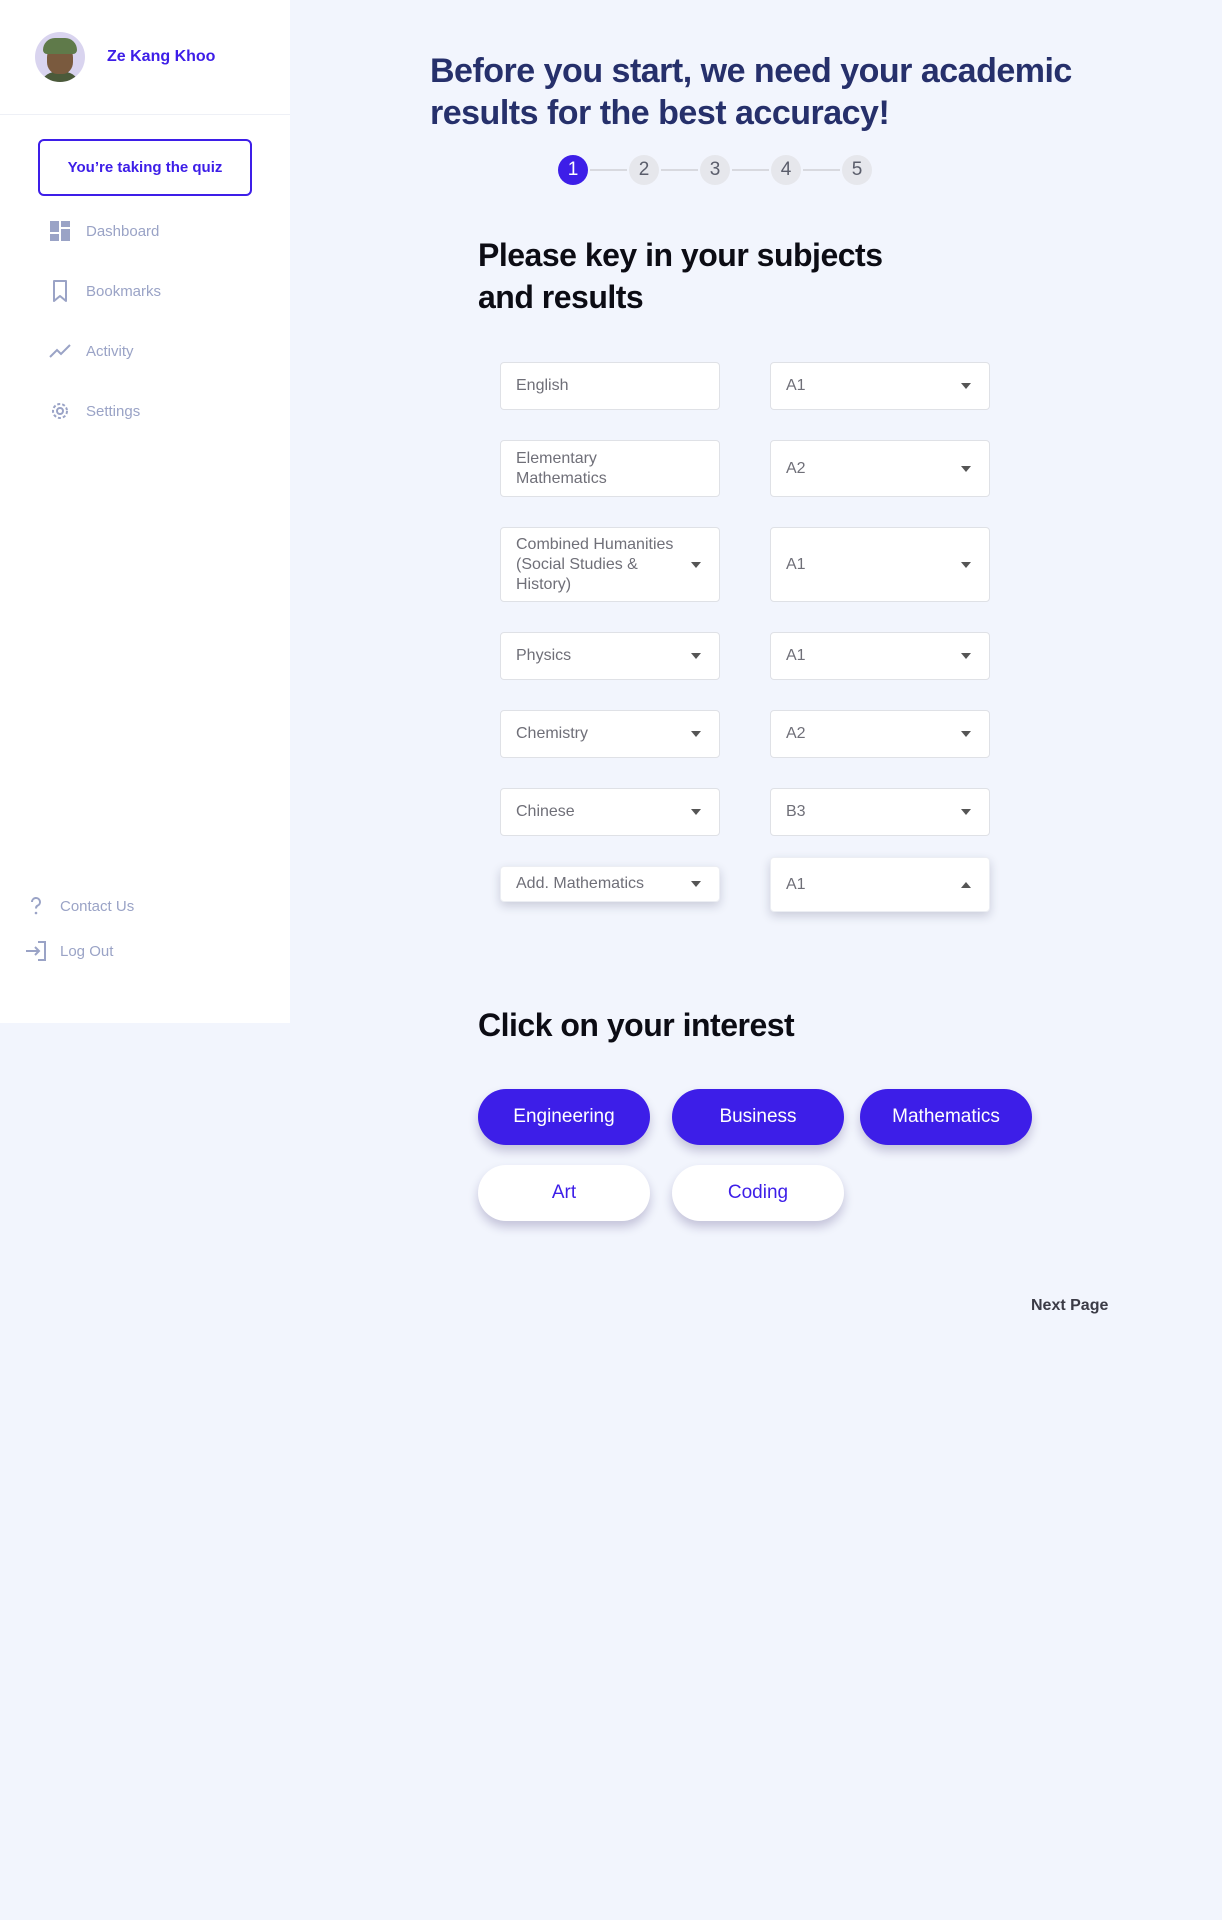 Image resolution: width=1222 pixels, height=1920 pixels. I want to click on sidebar-nav: Dashboard Bookmarks Activity Settings, so click(104, 339).